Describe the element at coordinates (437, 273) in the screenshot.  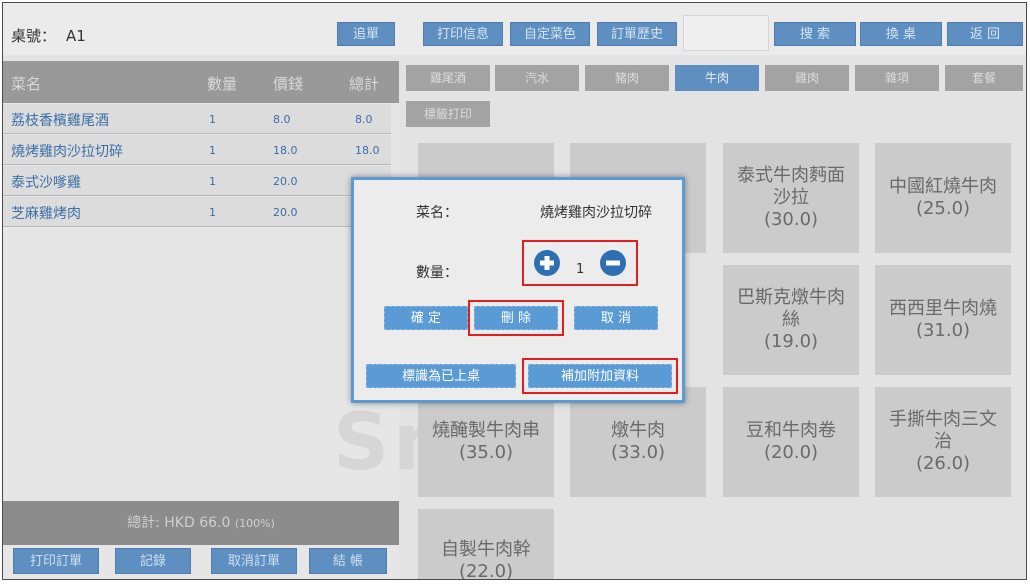
I see `quantity-label: 數量：` at that location.